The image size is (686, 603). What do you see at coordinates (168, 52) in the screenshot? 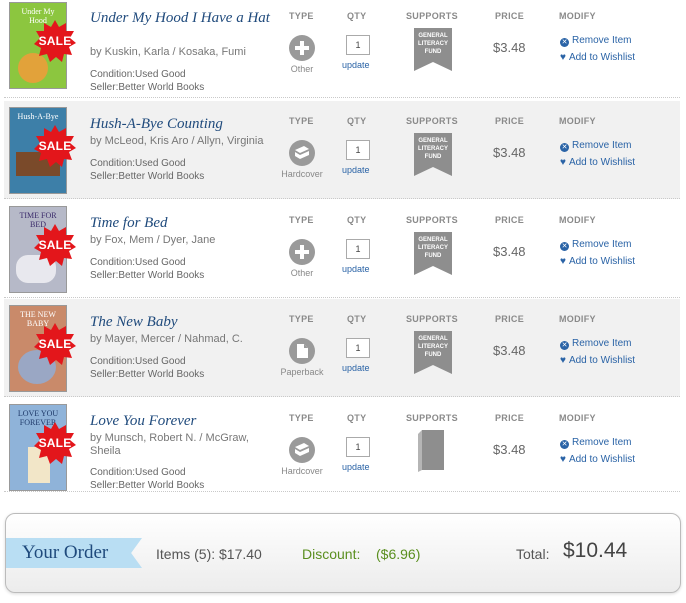
I see `item-author: by Kuskin, Karla / Kosaka, Fumi` at bounding box center [168, 52].